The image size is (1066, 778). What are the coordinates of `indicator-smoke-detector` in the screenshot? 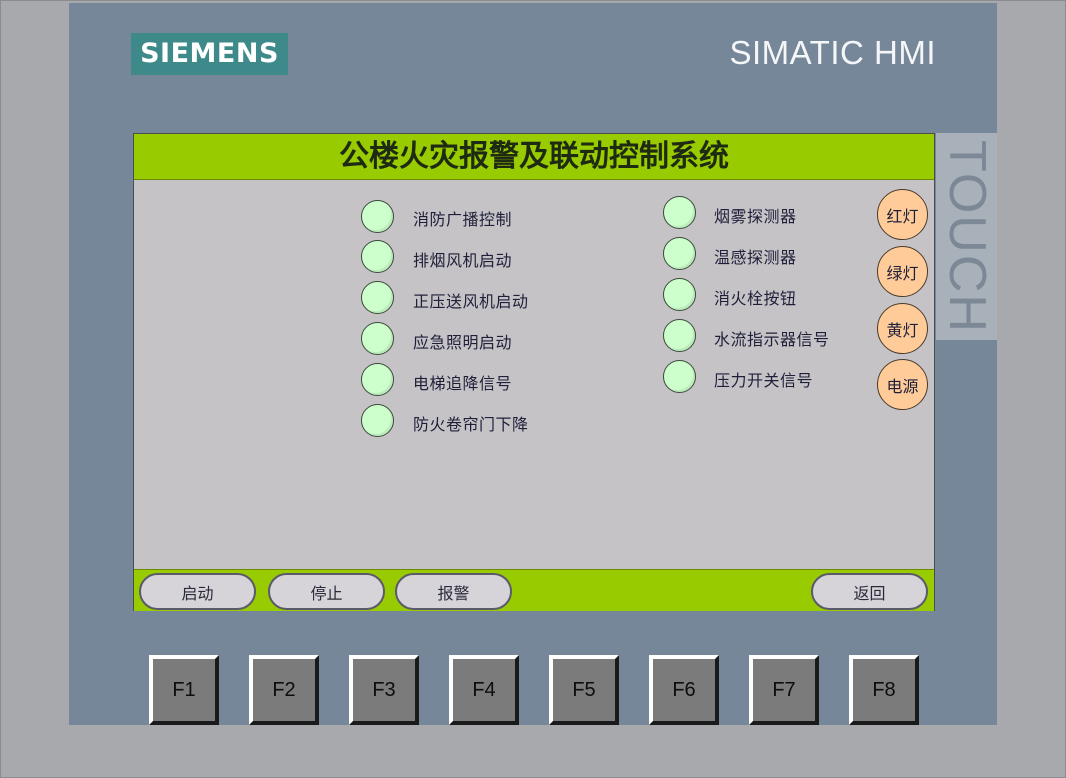 It's located at (679, 212).